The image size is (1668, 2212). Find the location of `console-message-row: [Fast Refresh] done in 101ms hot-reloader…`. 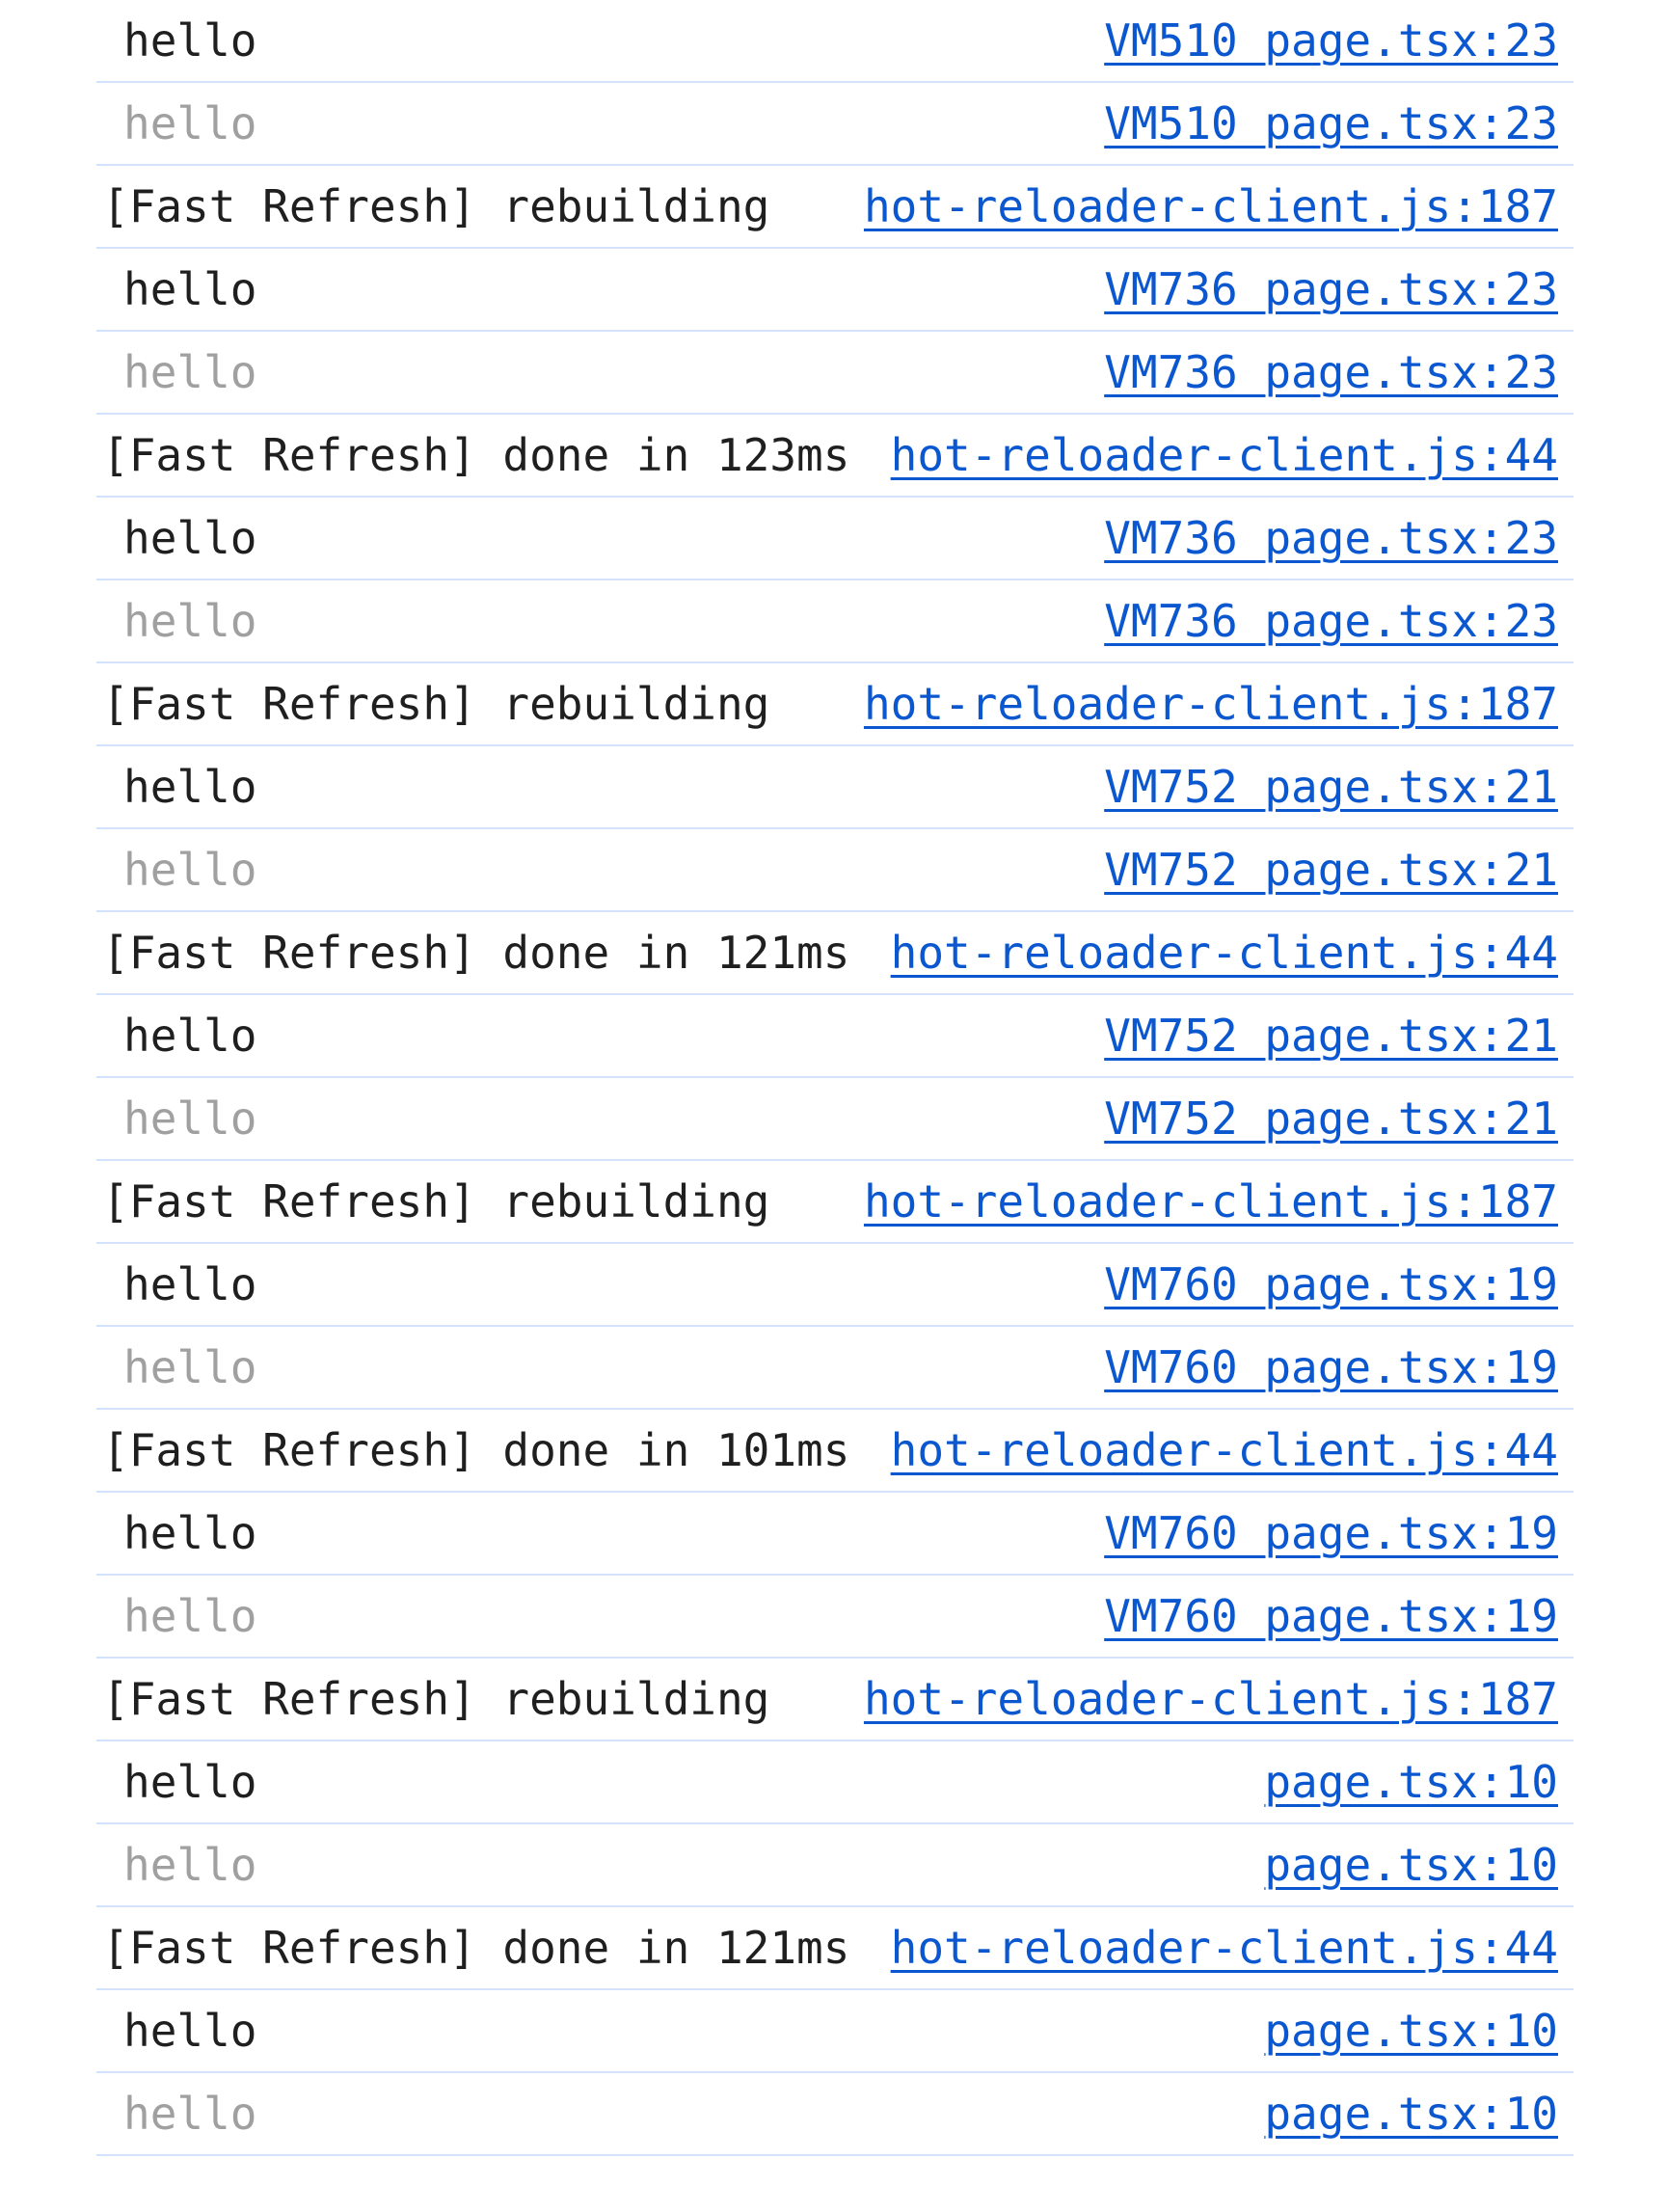

console-message-row: [Fast Refresh] done in 101ms hot-reloader… is located at coordinates (835, 1451).